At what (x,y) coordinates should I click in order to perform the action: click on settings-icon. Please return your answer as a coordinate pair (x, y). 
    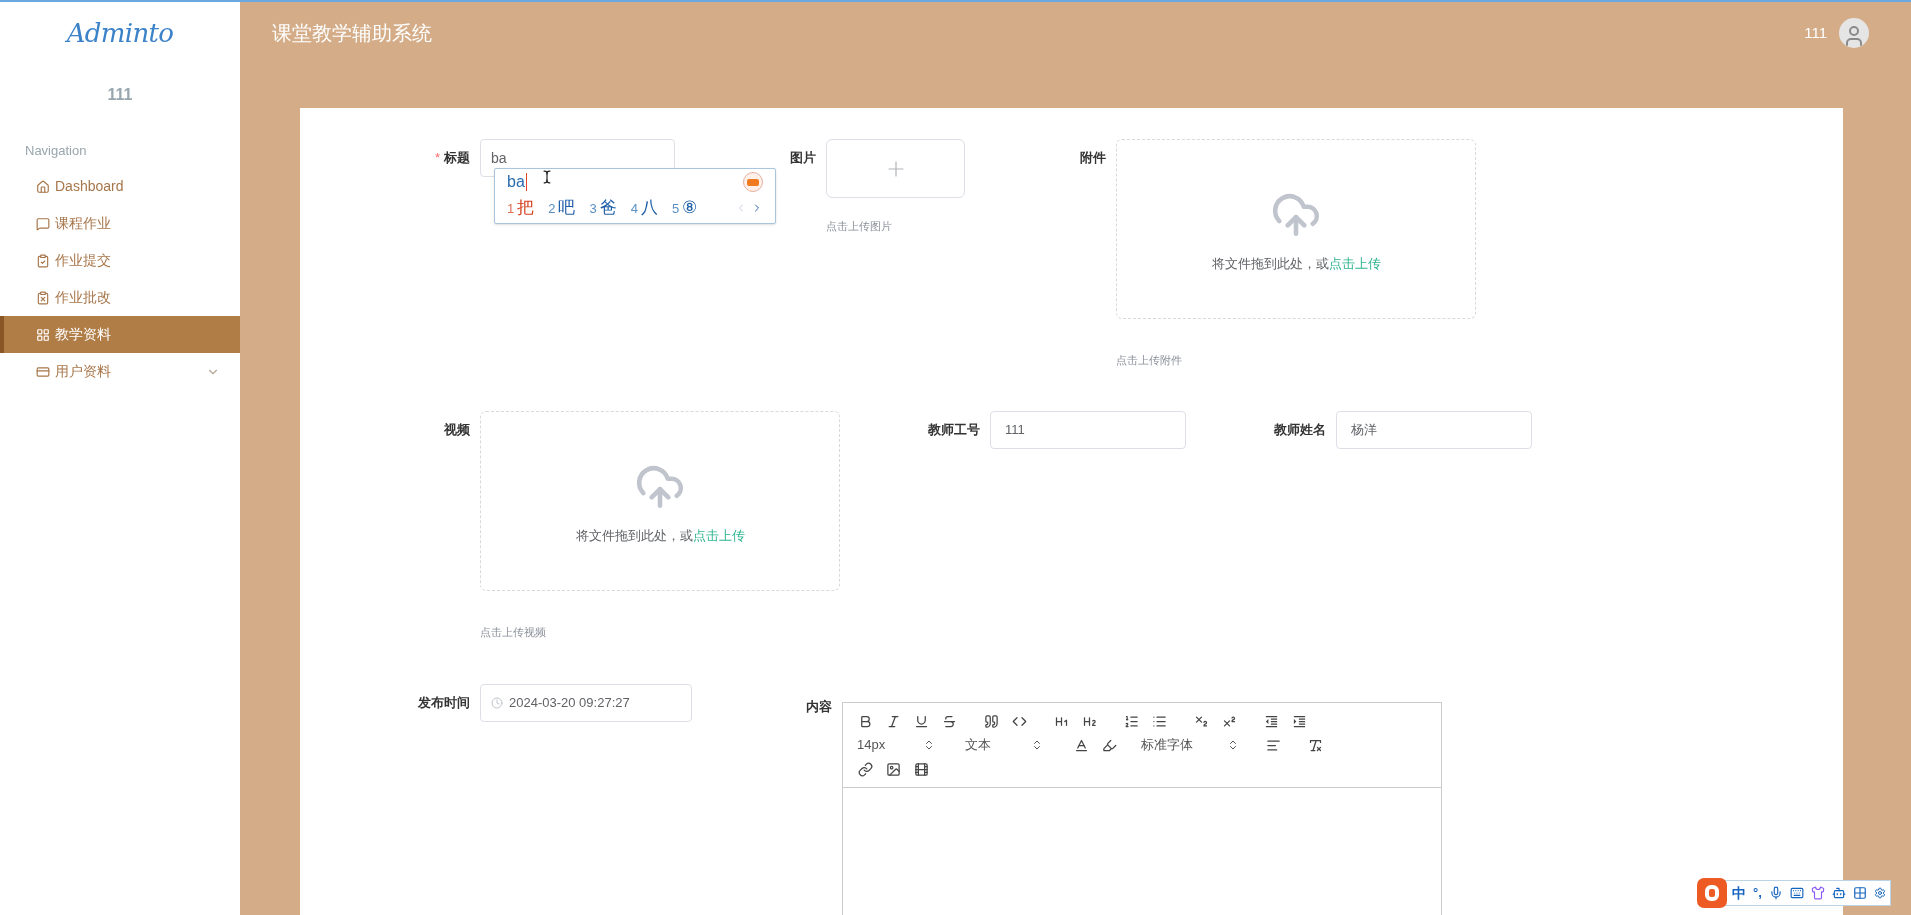
    Looking at the image, I should click on (1879, 893).